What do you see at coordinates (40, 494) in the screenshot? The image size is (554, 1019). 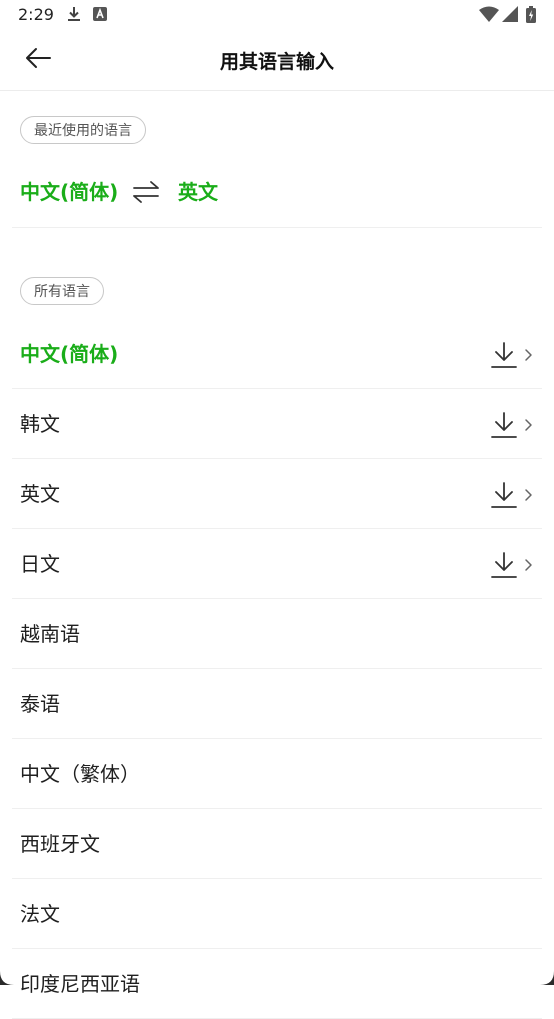 I see `language-label: 英文` at bounding box center [40, 494].